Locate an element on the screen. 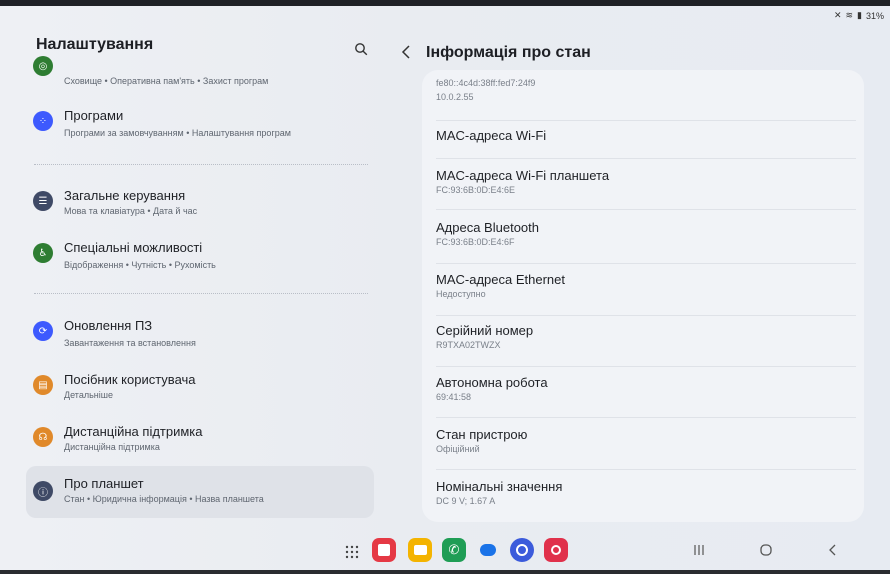  home-icon is located at coordinates (767, 551).